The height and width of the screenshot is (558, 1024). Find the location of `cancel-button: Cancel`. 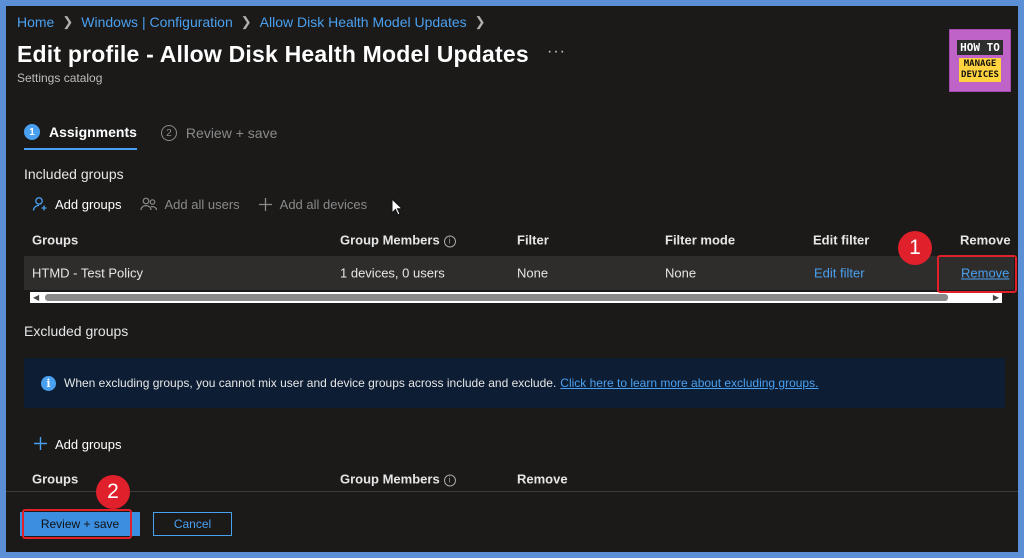

cancel-button: Cancel is located at coordinates (192, 524).